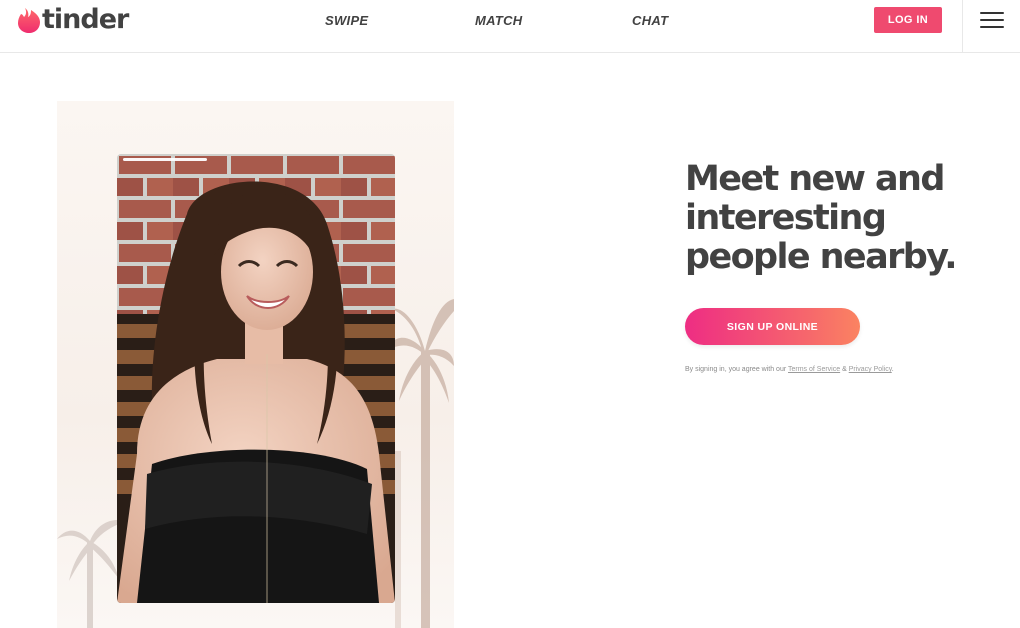 The height and width of the screenshot is (628, 1020). What do you see at coordinates (85, 19) in the screenshot?
I see `logo-wordmark: tinder` at bounding box center [85, 19].